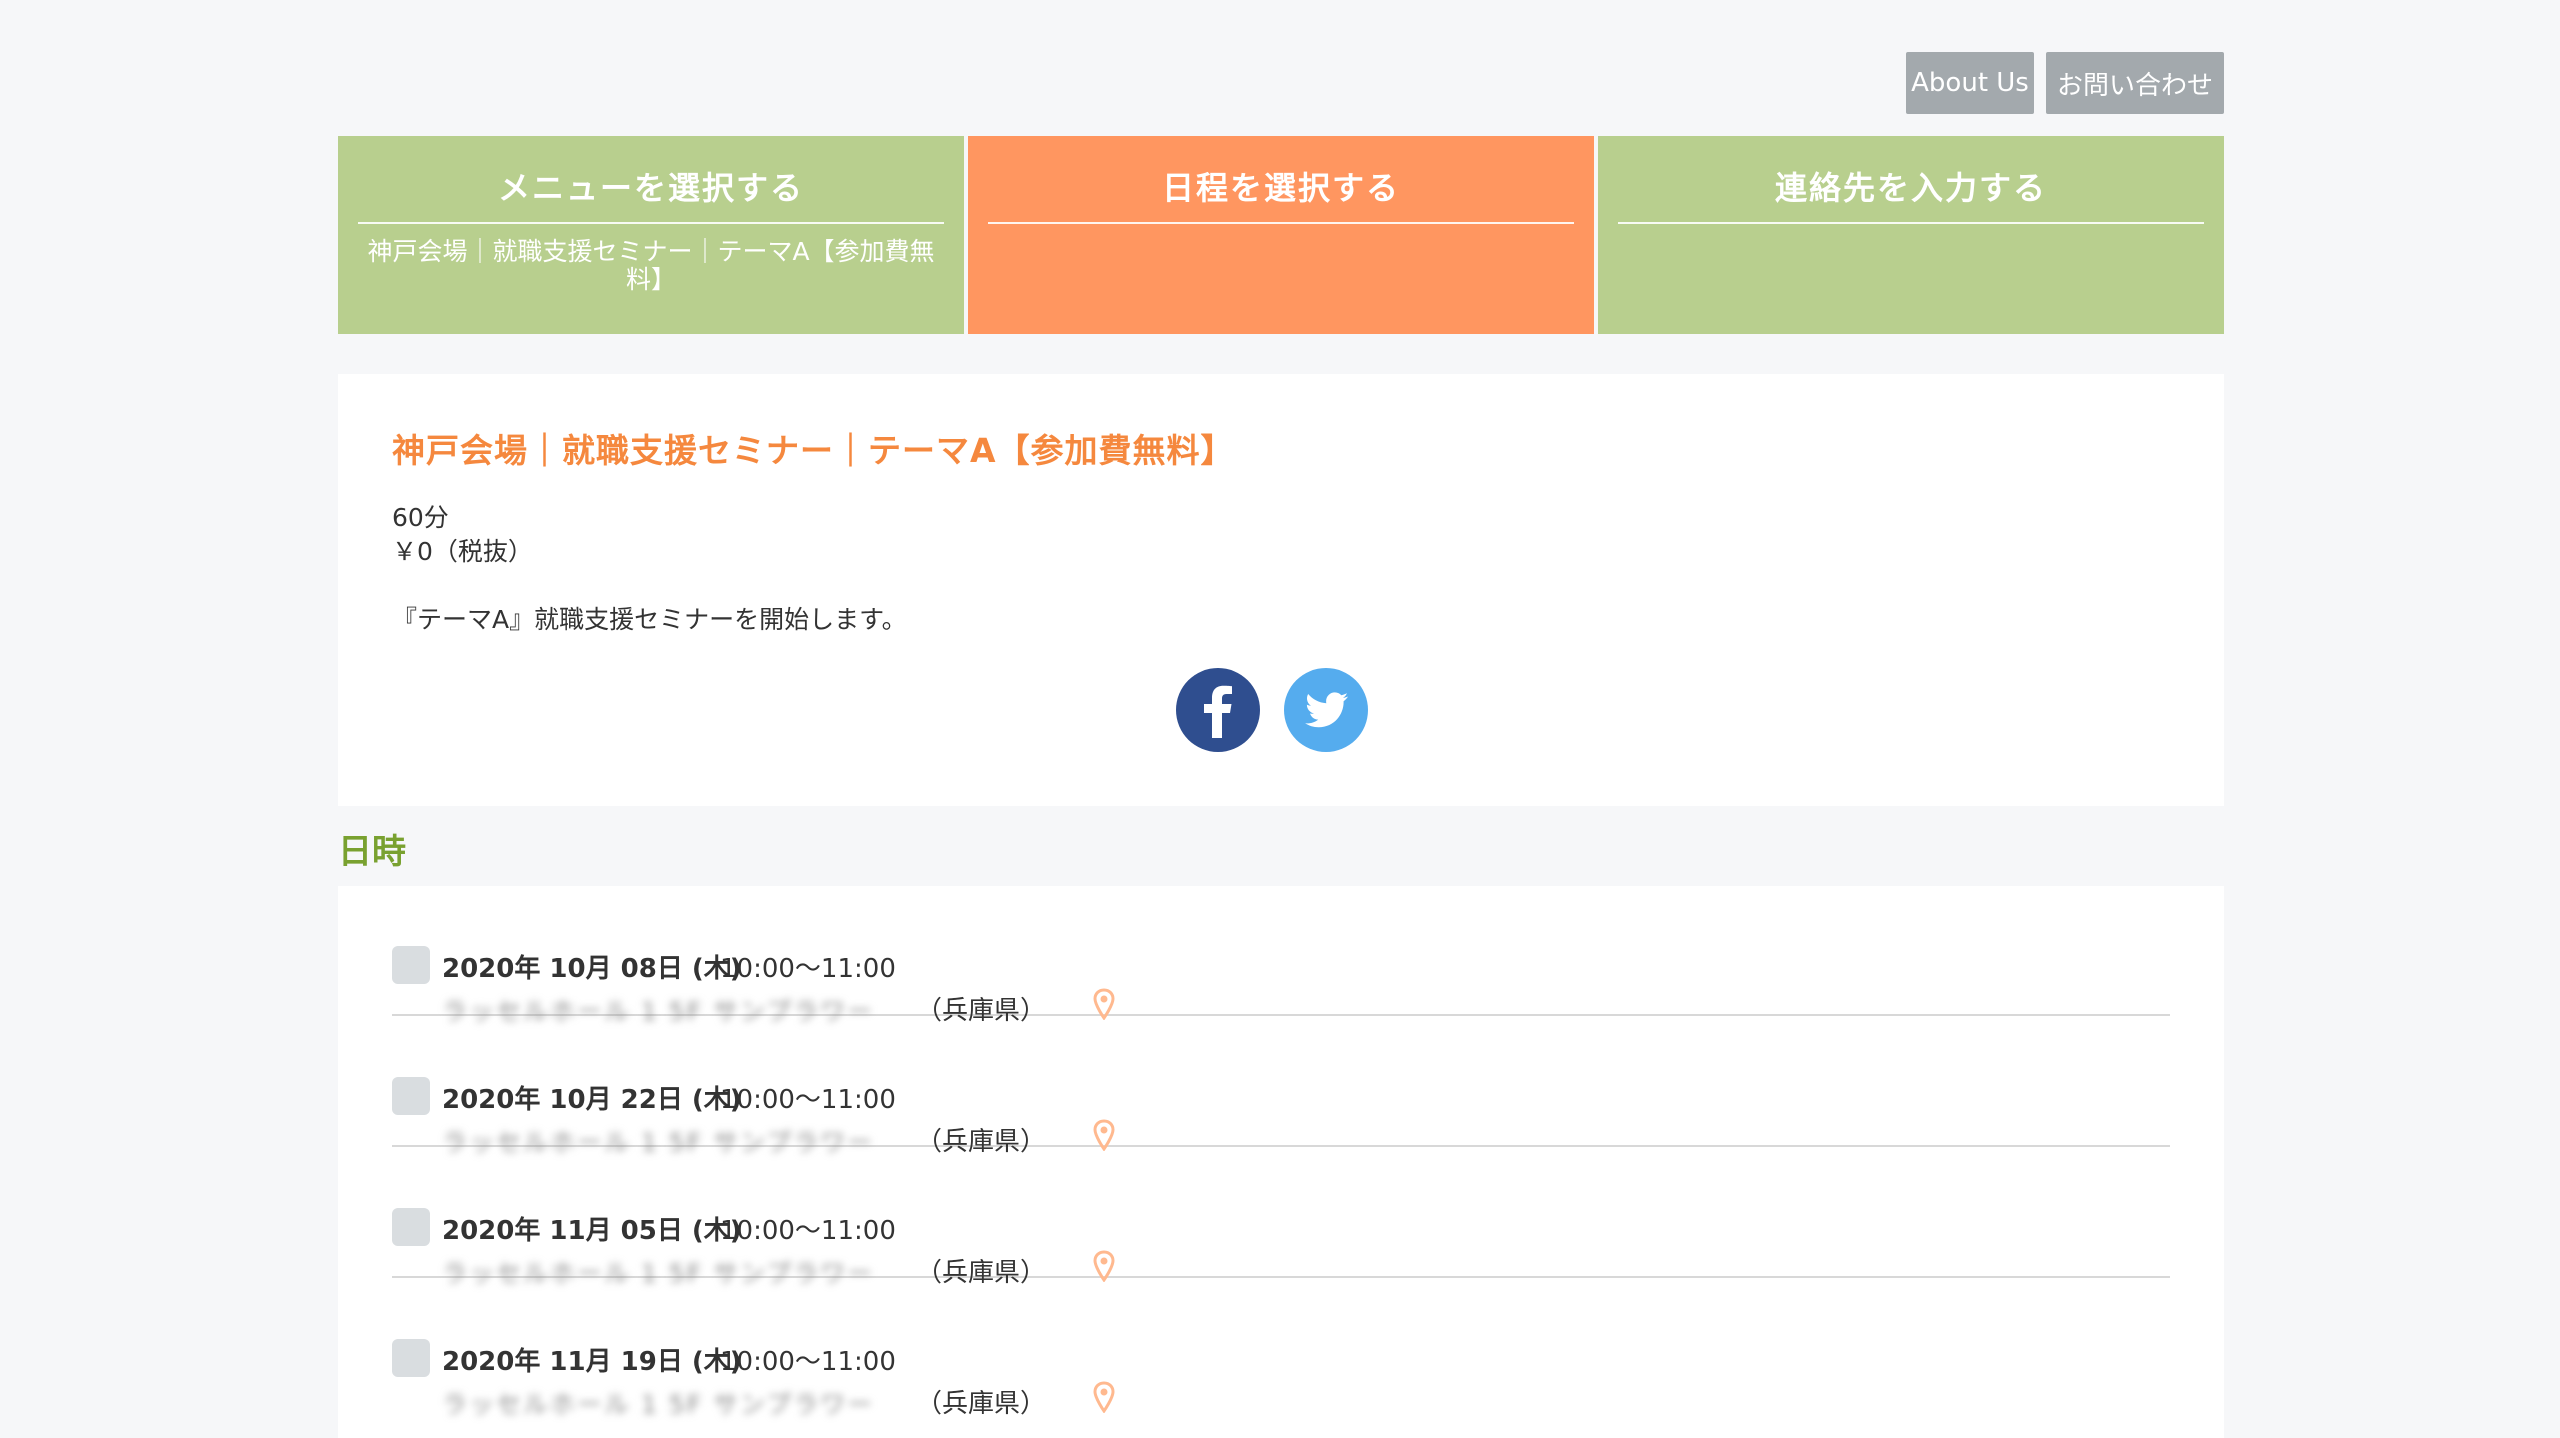  I want to click on top-nav: About Us お問い合わせ, so click(2065, 83).